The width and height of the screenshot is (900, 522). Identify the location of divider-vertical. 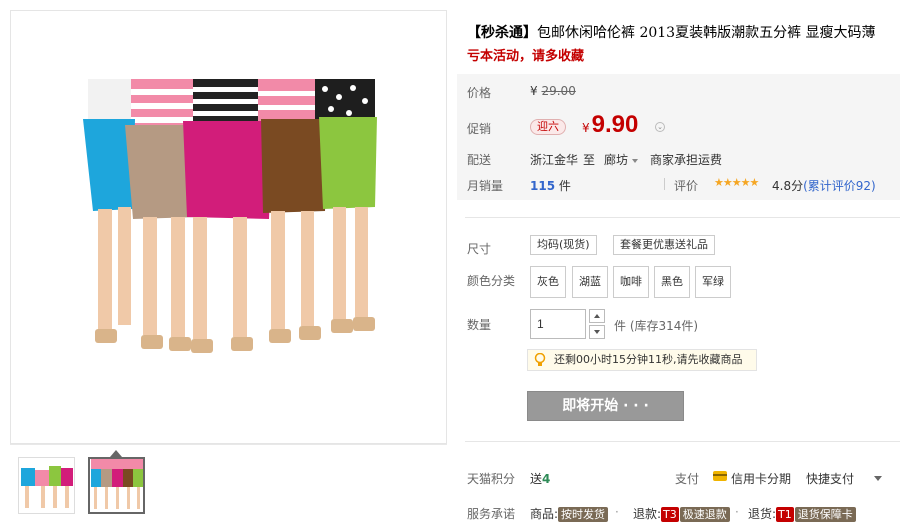
(664, 184).